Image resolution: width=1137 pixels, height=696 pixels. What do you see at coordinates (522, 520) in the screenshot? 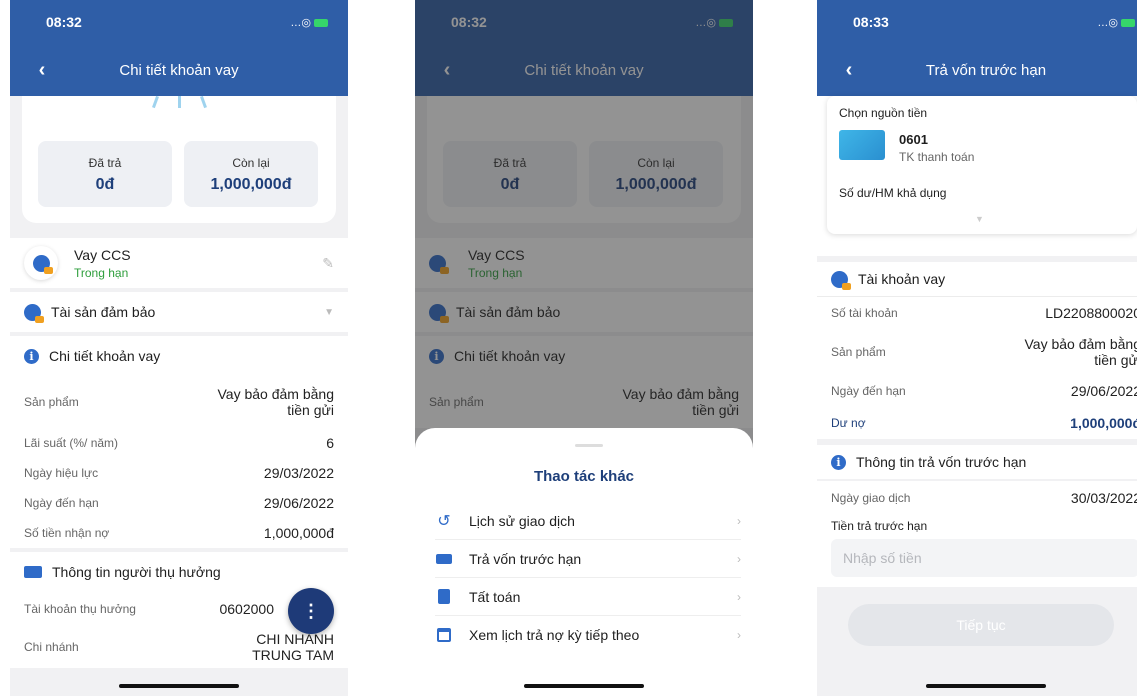
I see `action-label: Lịch sử giao dịch` at bounding box center [522, 520].